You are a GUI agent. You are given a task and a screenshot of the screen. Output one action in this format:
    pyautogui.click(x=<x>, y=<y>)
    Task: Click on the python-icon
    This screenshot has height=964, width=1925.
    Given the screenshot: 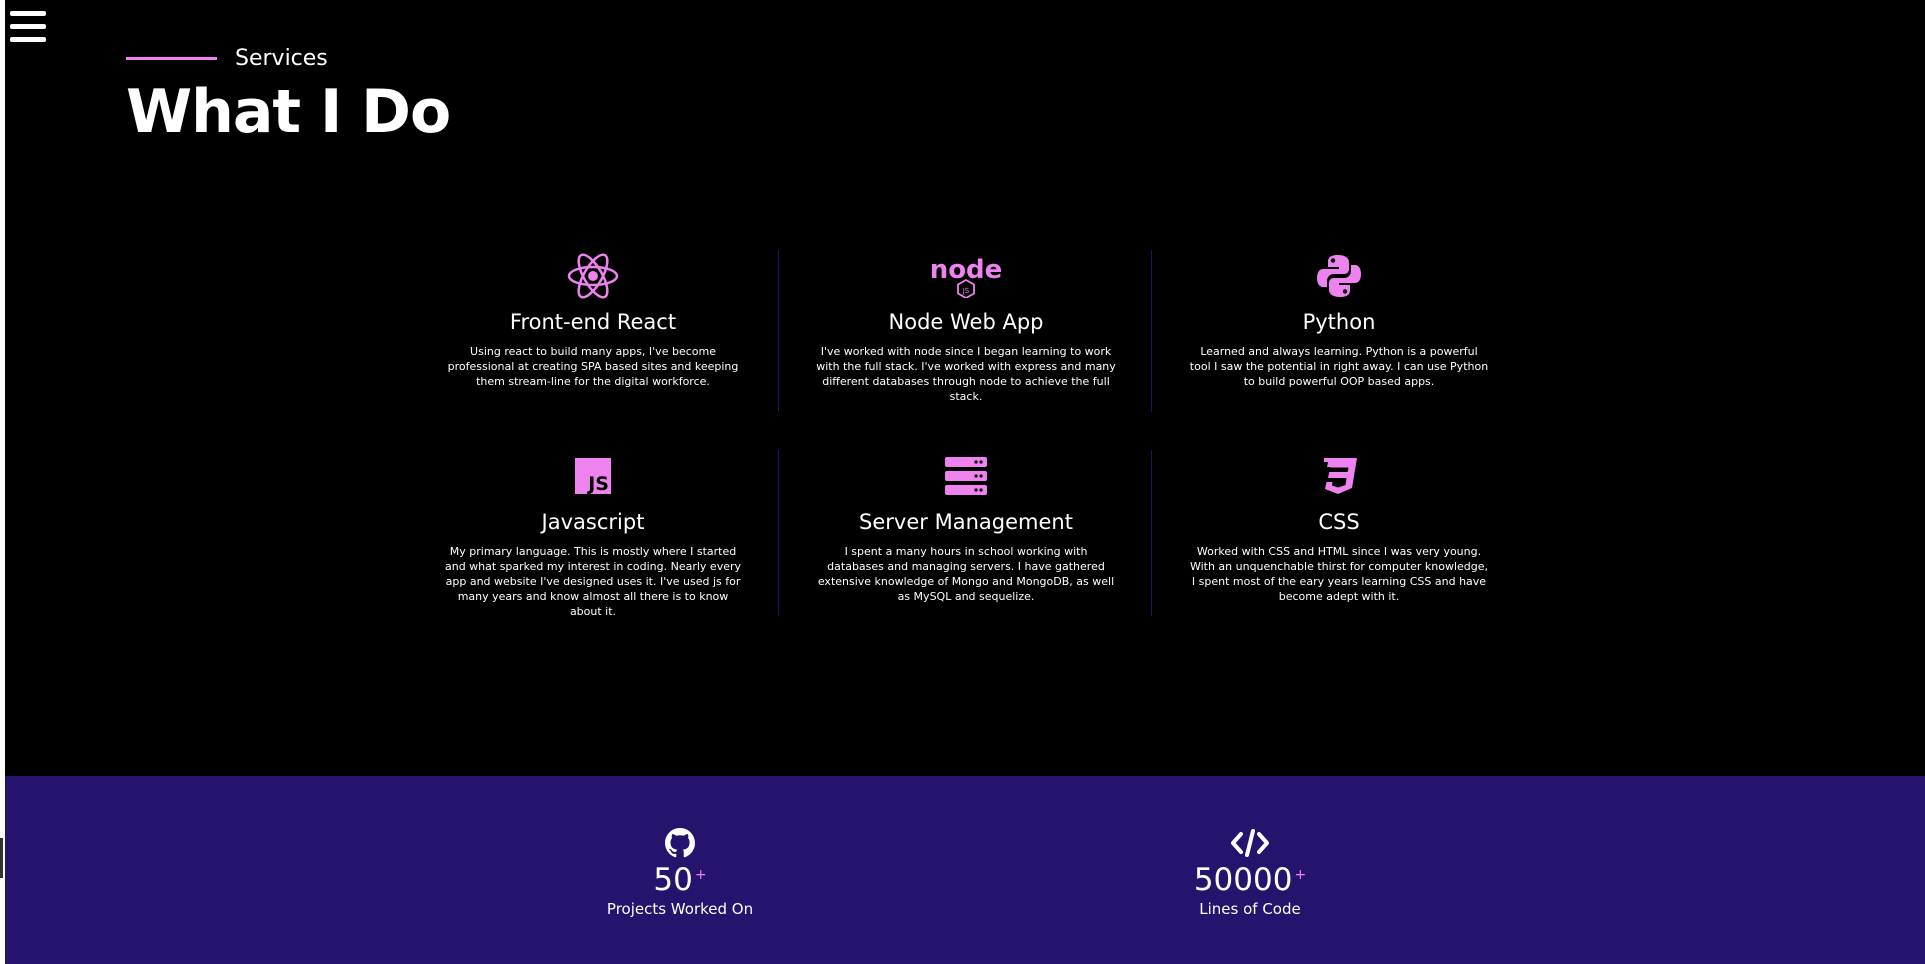 What is the action you would take?
    pyautogui.click(x=1339, y=276)
    